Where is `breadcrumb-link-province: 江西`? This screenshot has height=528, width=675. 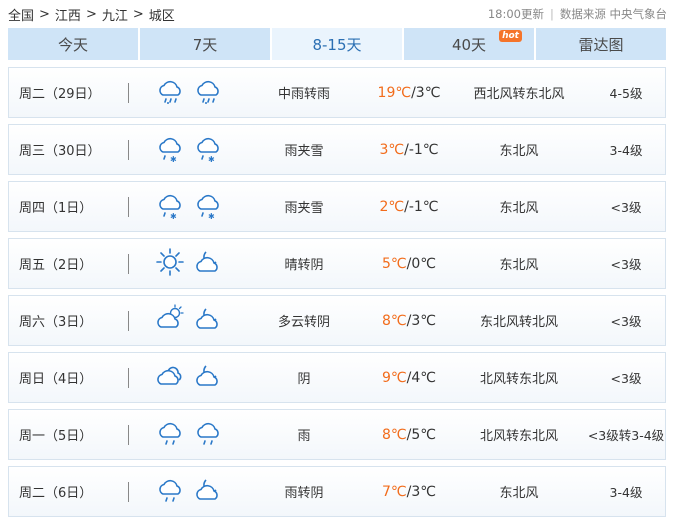 breadcrumb-link-province: 江西 is located at coordinates (68, 14).